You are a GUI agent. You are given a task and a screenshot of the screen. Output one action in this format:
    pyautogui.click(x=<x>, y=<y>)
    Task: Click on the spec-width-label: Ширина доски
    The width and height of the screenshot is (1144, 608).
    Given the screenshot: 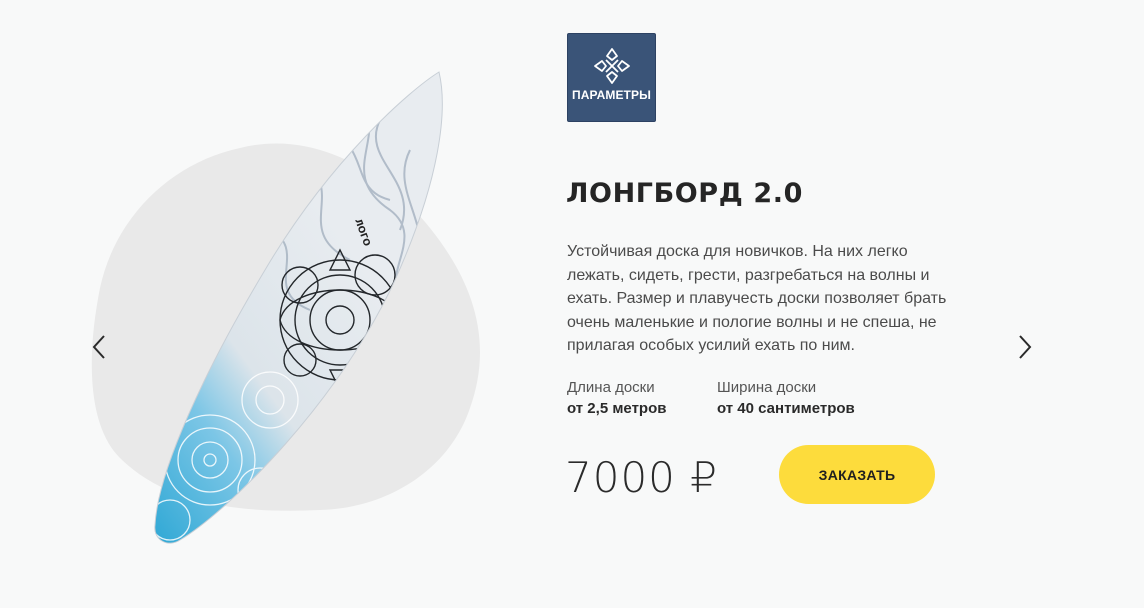 What is the action you would take?
    pyautogui.click(x=767, y=387)
    